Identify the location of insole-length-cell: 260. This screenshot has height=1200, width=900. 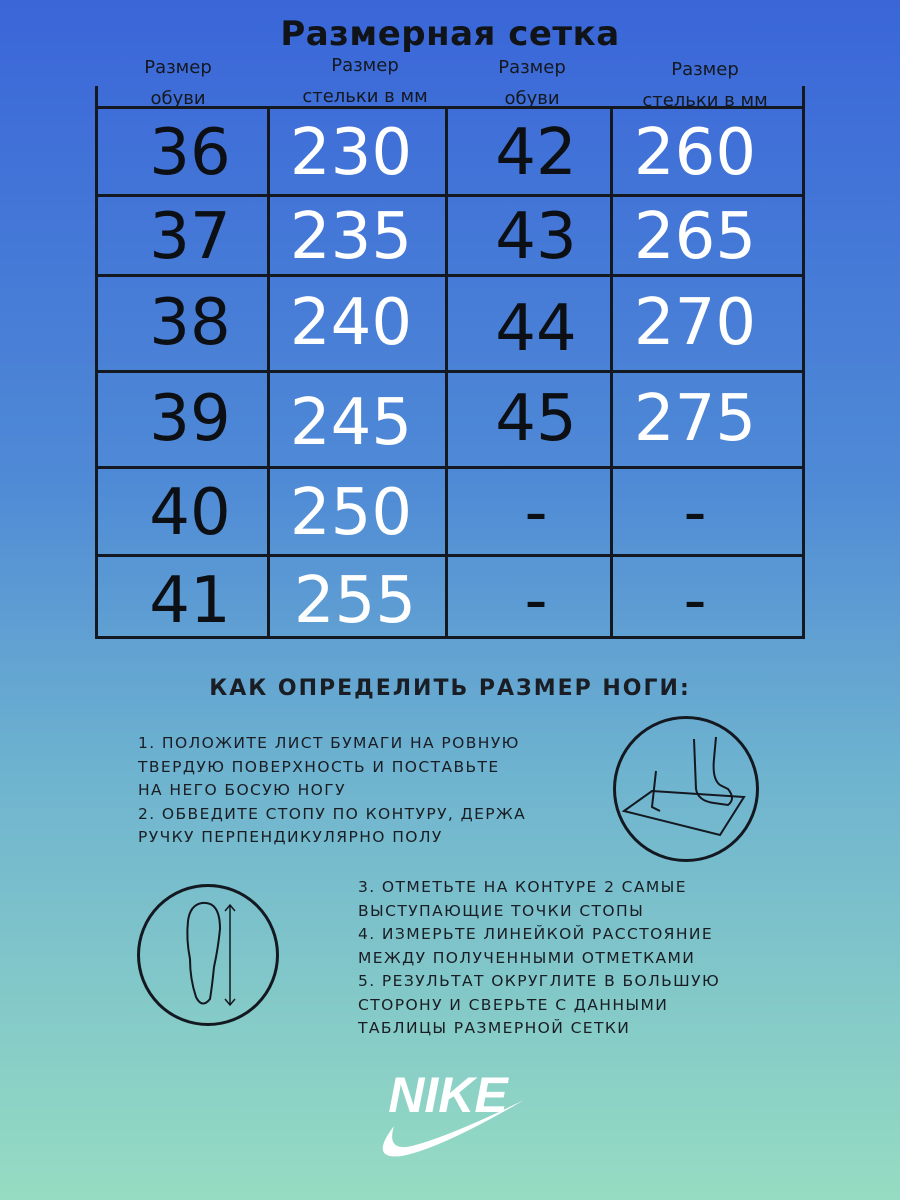
(695, 153).